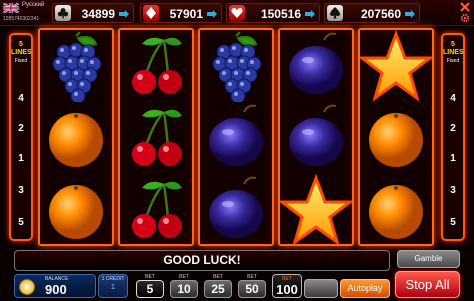 This screenshot has width=474, height=301. Describe the element at coordinates (186, 14) in the screenshot. I see `jackpot-diamond-value: 57901` at that location.